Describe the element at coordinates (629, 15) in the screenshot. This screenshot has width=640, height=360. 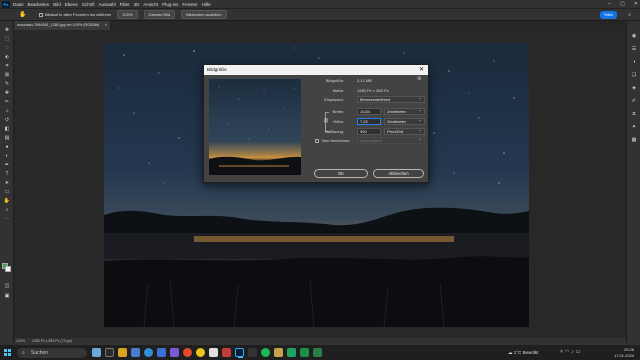
I see `search-icon: ⌕` at that location.